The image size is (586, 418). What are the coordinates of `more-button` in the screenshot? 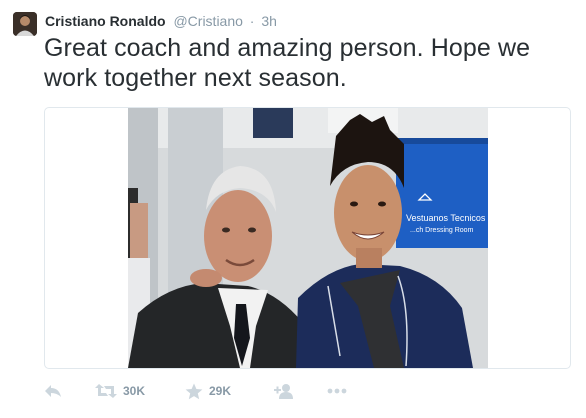 It's located at (337, 391).